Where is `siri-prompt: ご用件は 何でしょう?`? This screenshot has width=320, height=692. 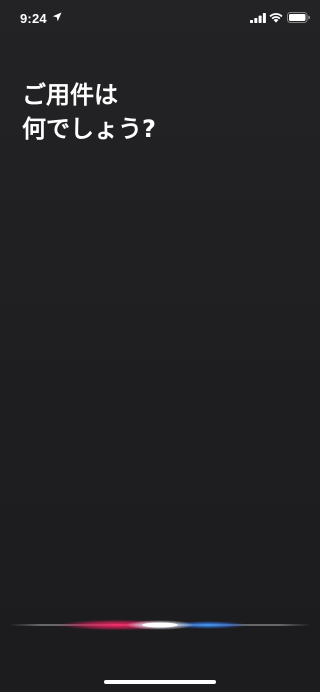
siri-prompt: ご用件は 何でしょう? is located at coordinates (162, 112).